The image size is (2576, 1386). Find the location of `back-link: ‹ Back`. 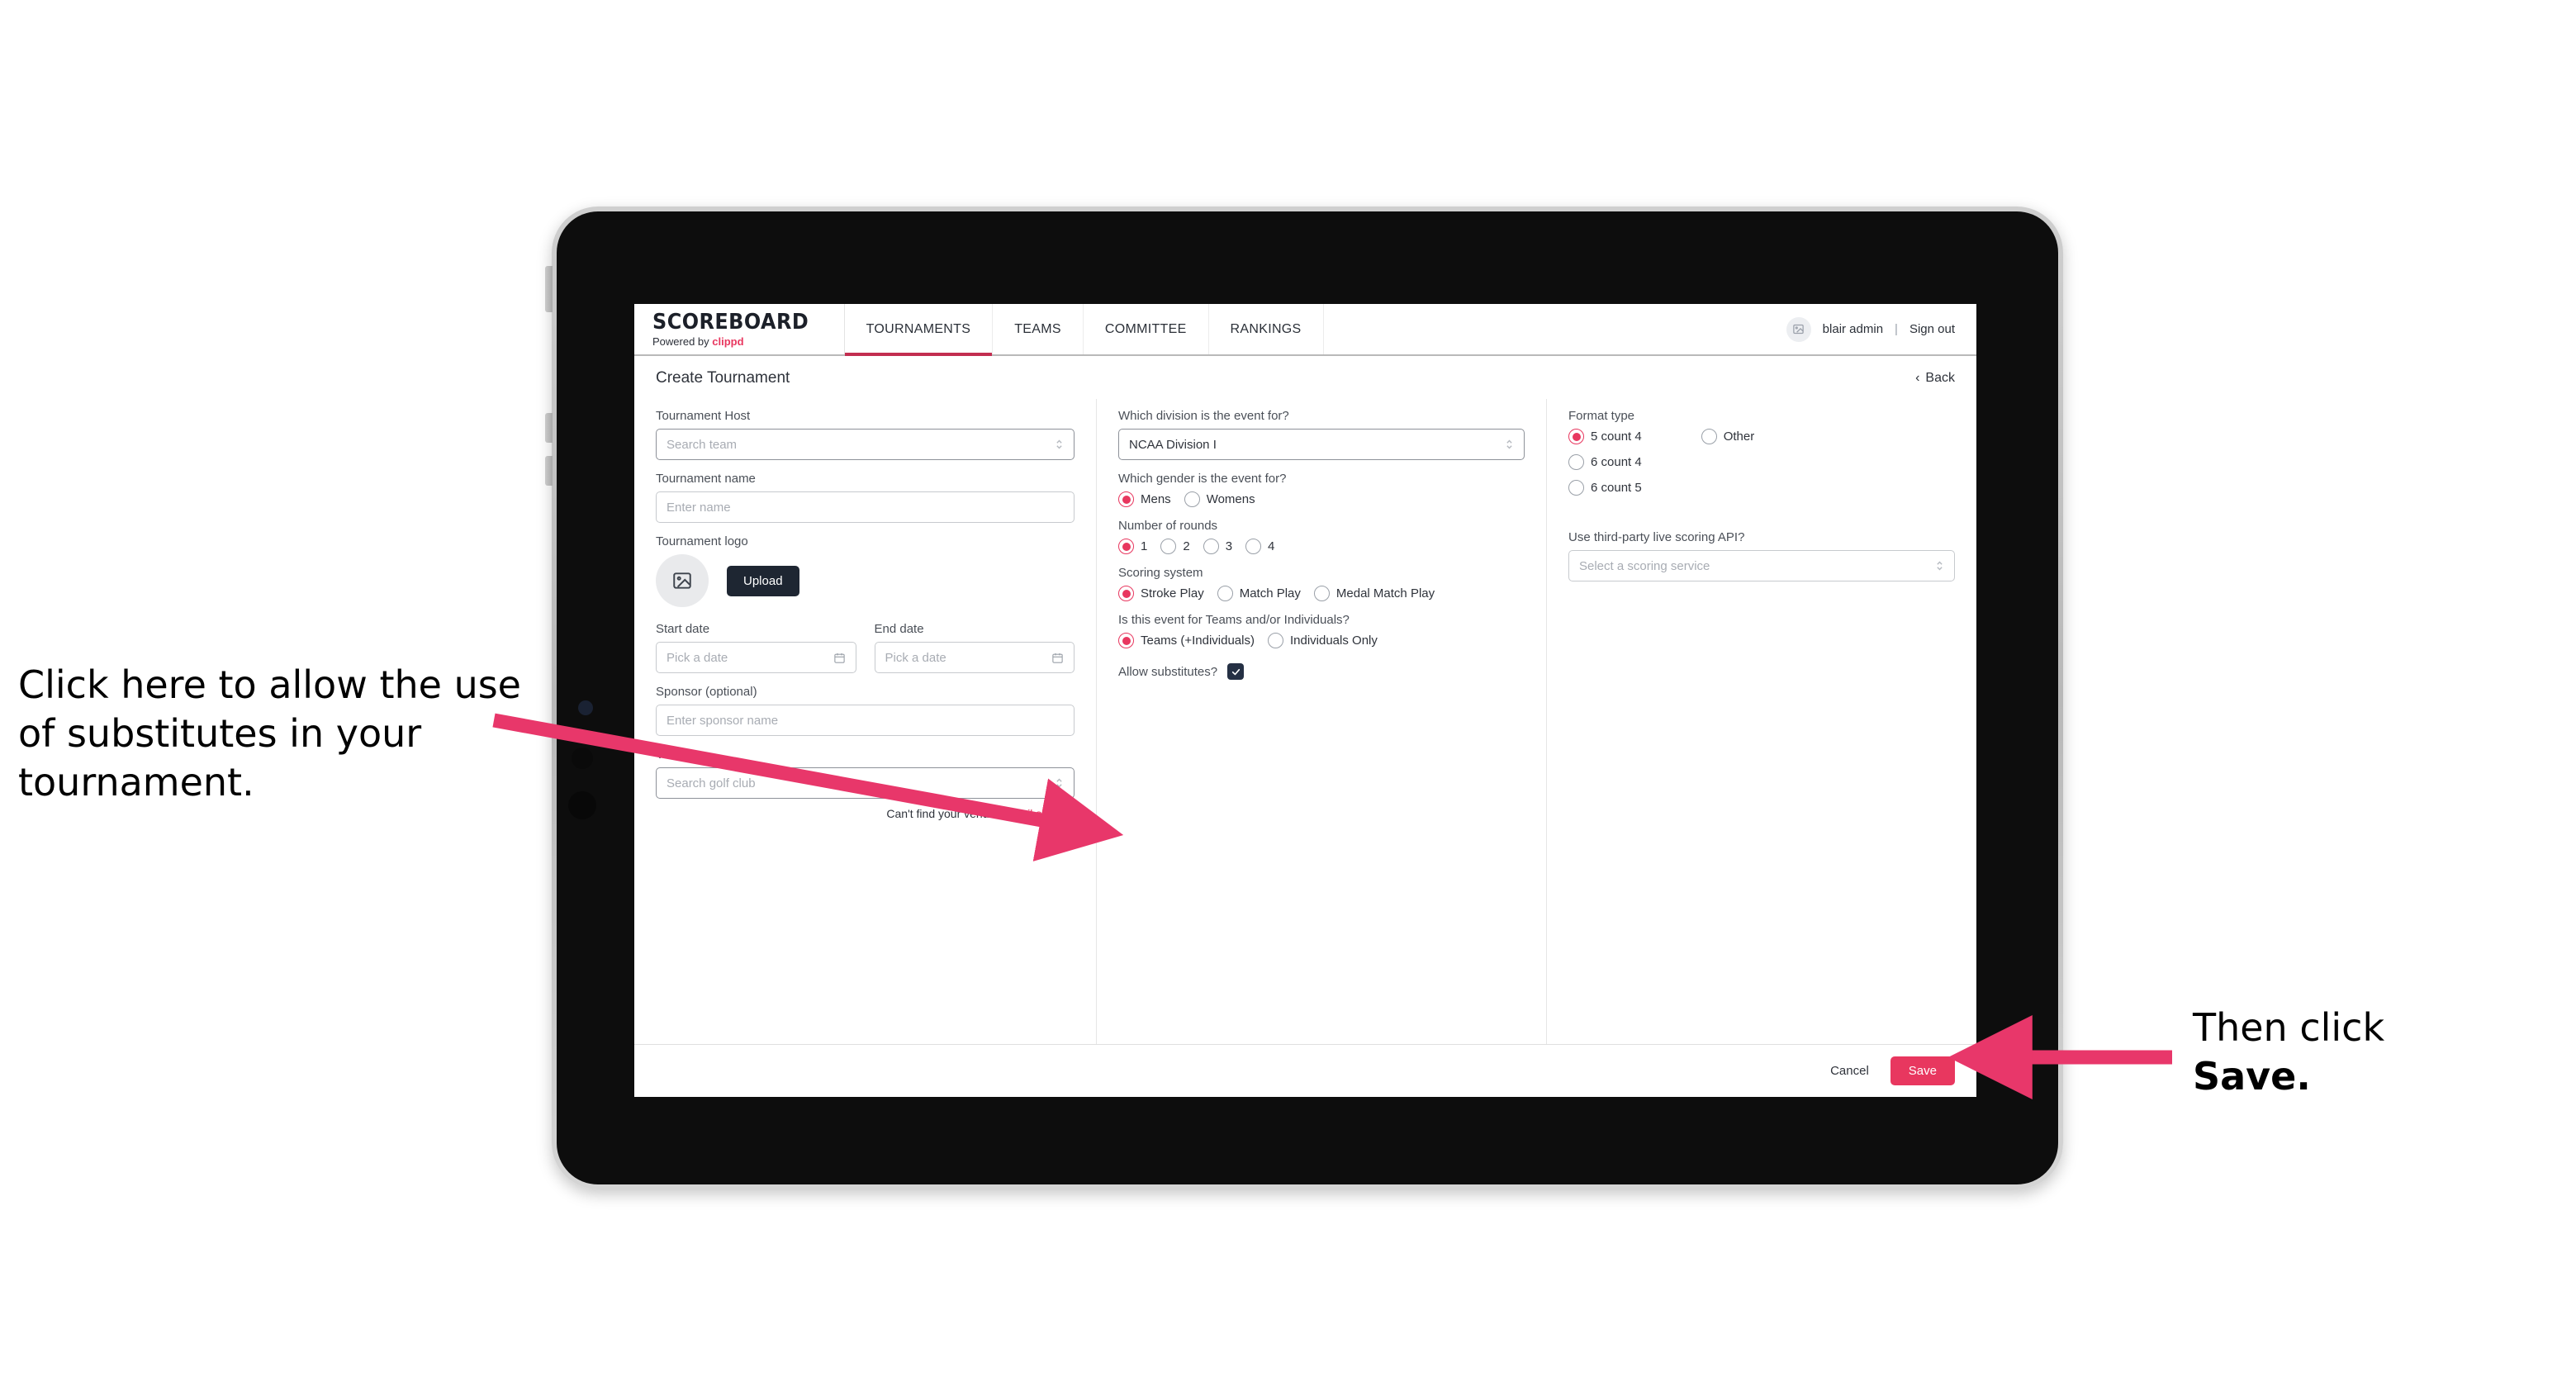

back-link: ‹ Back is located at coordinates (1935, 378).